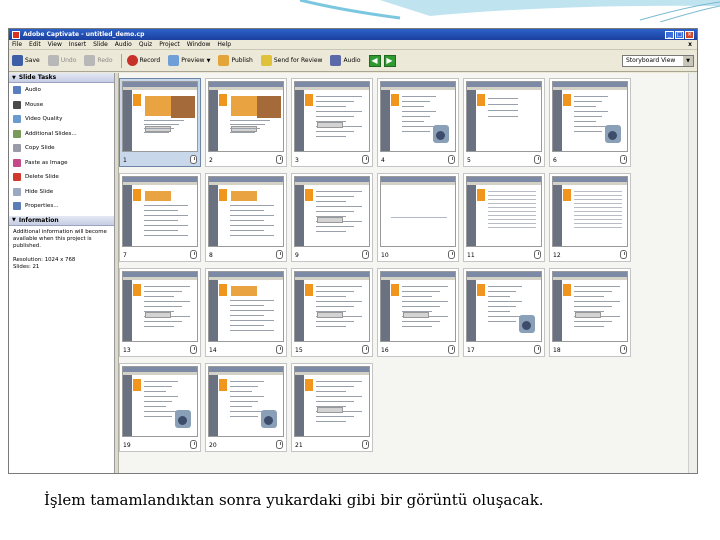 The image size is (720, 540). I want to click on vertical-scrollbar, so click(692, 273).